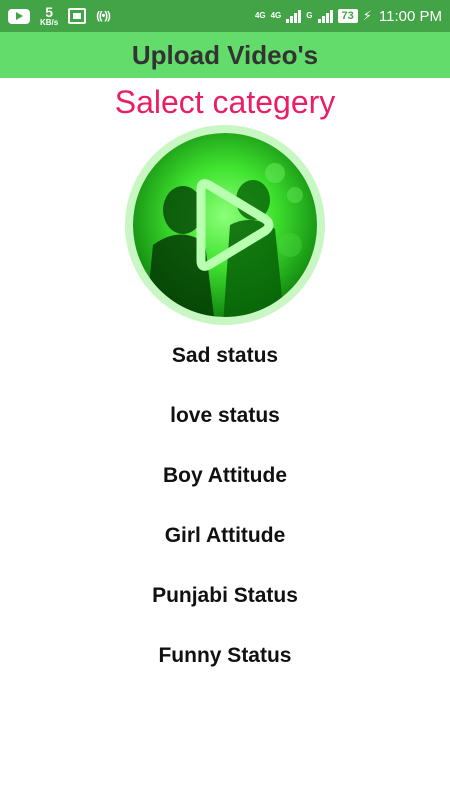 The width and height of the screenshot is (450, 800). I want to click on charging-icon: ⚡, so click(367, 15).